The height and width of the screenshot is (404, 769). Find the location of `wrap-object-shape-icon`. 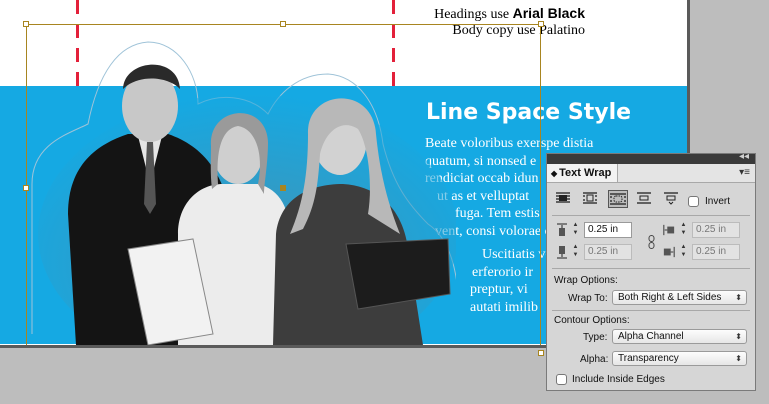

wrap-object-shape-icon is located at coordinates (618, 199).